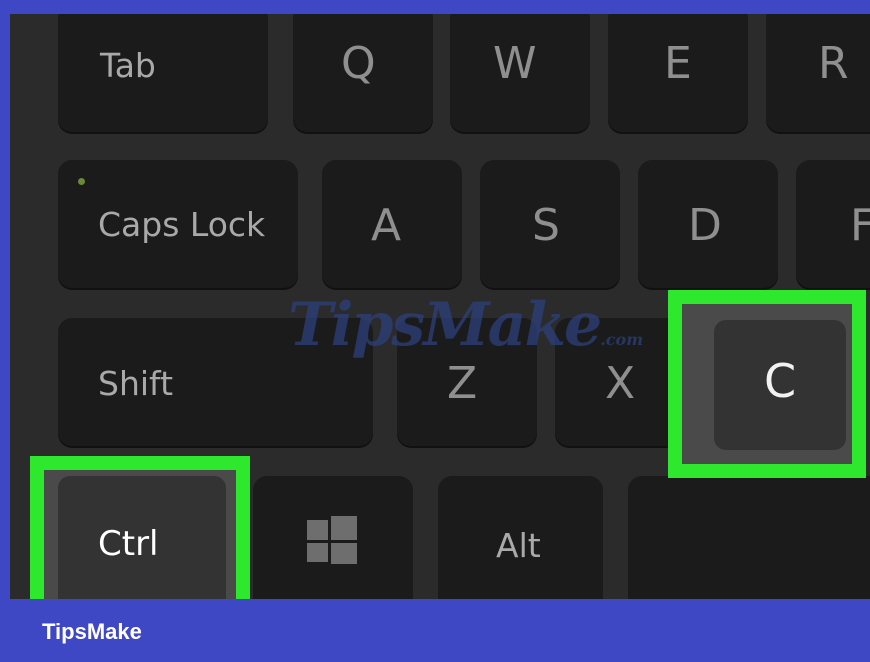 The height and width of the screenshot is (662, 870). Describe the element at coordinates (860, 225) in the screenshot. I see `key-f-label: F` at that location.